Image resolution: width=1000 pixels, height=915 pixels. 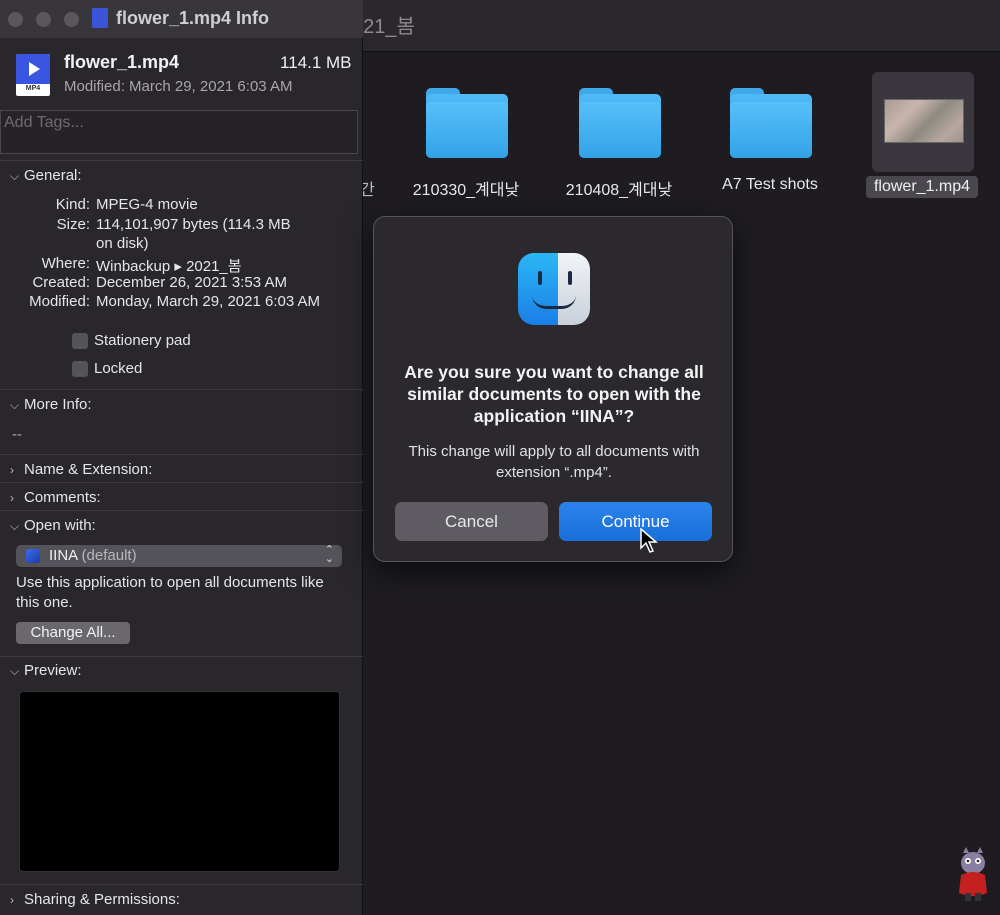 What do you see at coordinates (924, 121) in the screenshot?
I see `video-thumbnail` at bounding box center [924, 121].